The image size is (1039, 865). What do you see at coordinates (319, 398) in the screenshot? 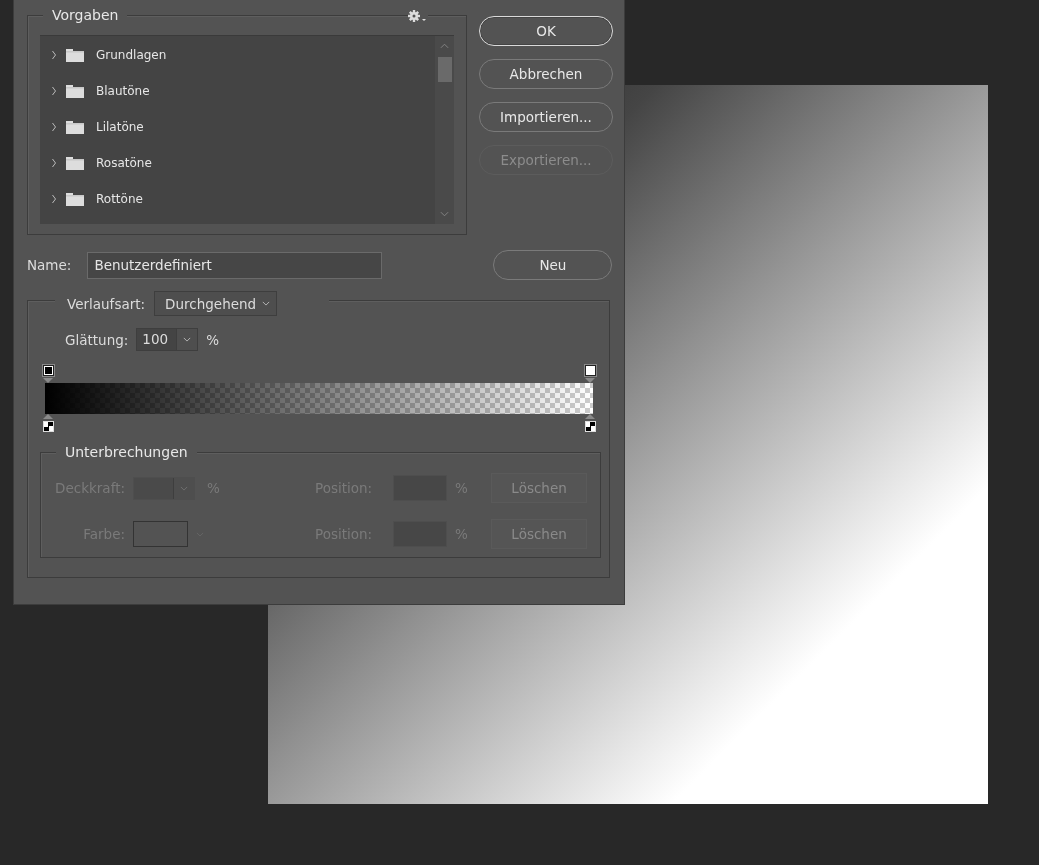
I see `gradient-bar` at bounding box center [319, 398].